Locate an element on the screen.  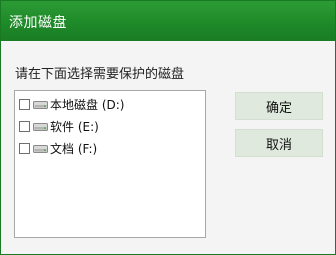
disk-item-d: 本地磁盘 (D:) is located at coordinates (71, 104).